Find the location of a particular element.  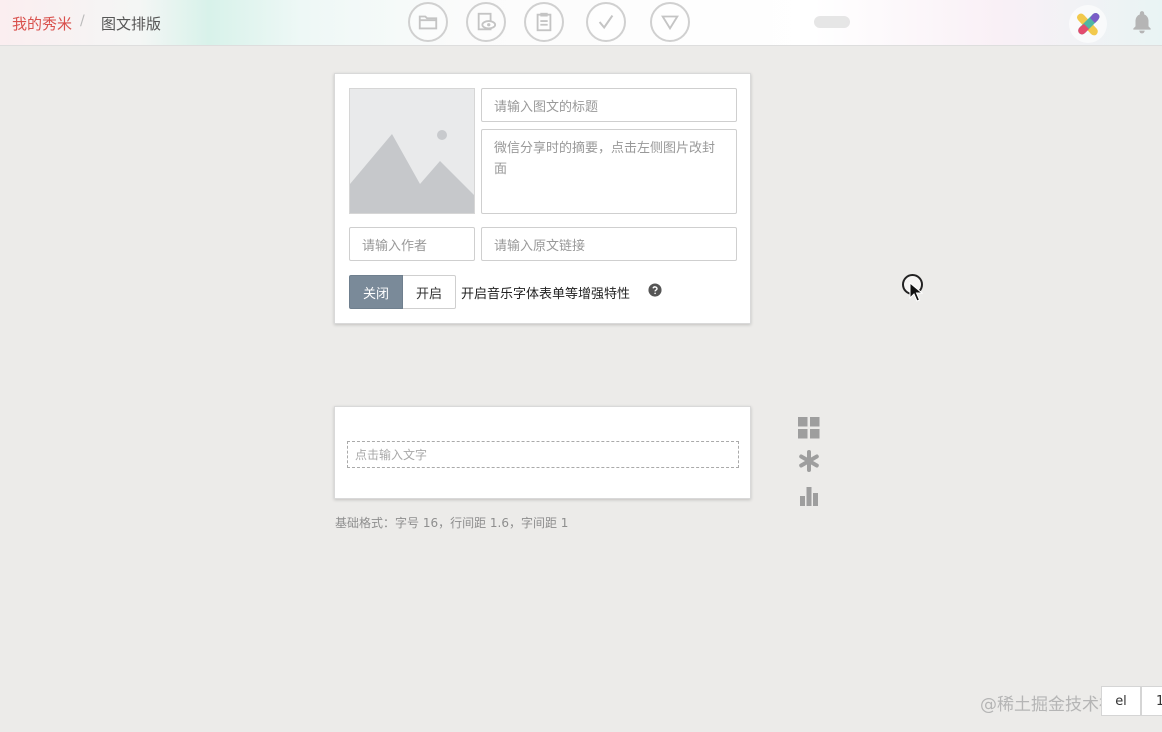

check-icon is located at coordinates (606, 22).